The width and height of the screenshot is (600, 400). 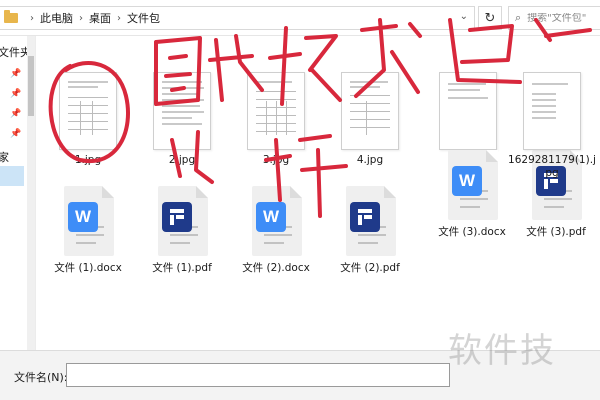 I want to click on file-item: W 文件 (1).docx, so click(x=88, y=230).